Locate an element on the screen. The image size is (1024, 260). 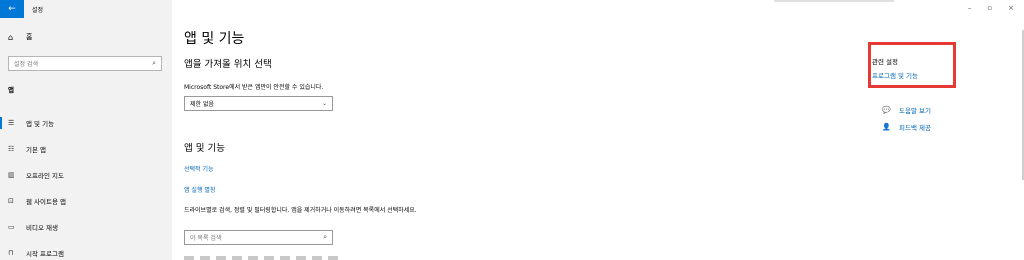
startup-icon: ⊓ is located at coordinates (11, 253).